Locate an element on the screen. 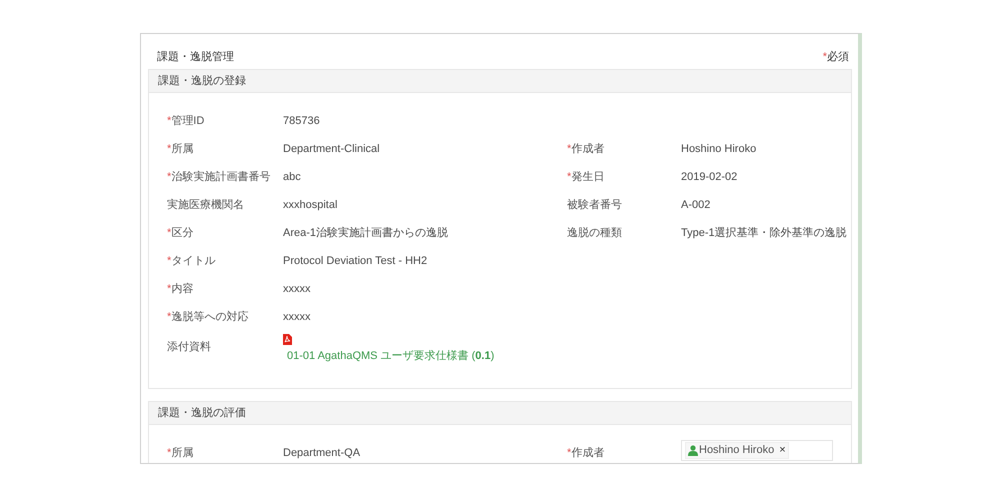 The height and width of the screenshot is (500, 1000). user-select-field: Hoshino Hiroko × is located at coordinates (757, 450).